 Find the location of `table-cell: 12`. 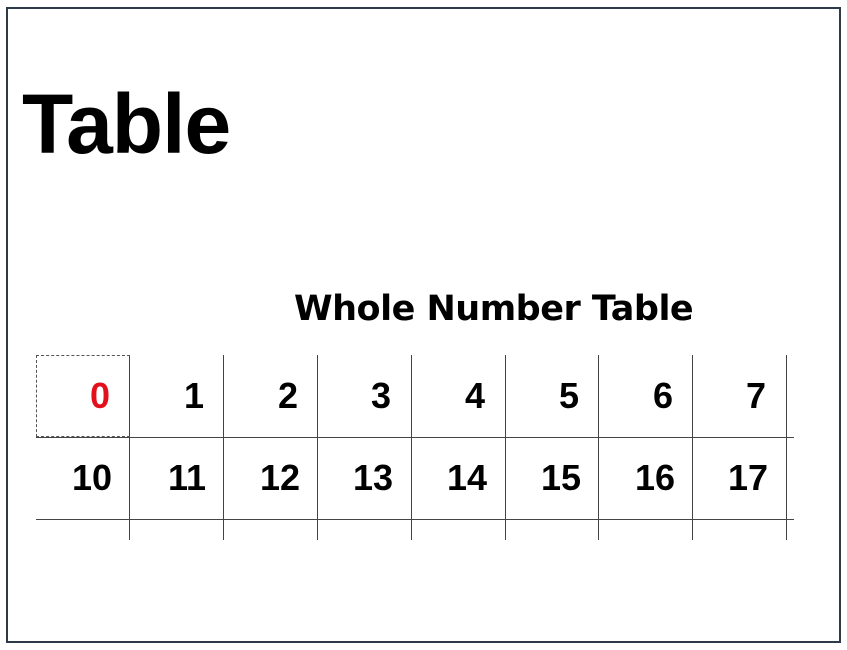

table-cell: 12 is located at coordinates (271, 478).